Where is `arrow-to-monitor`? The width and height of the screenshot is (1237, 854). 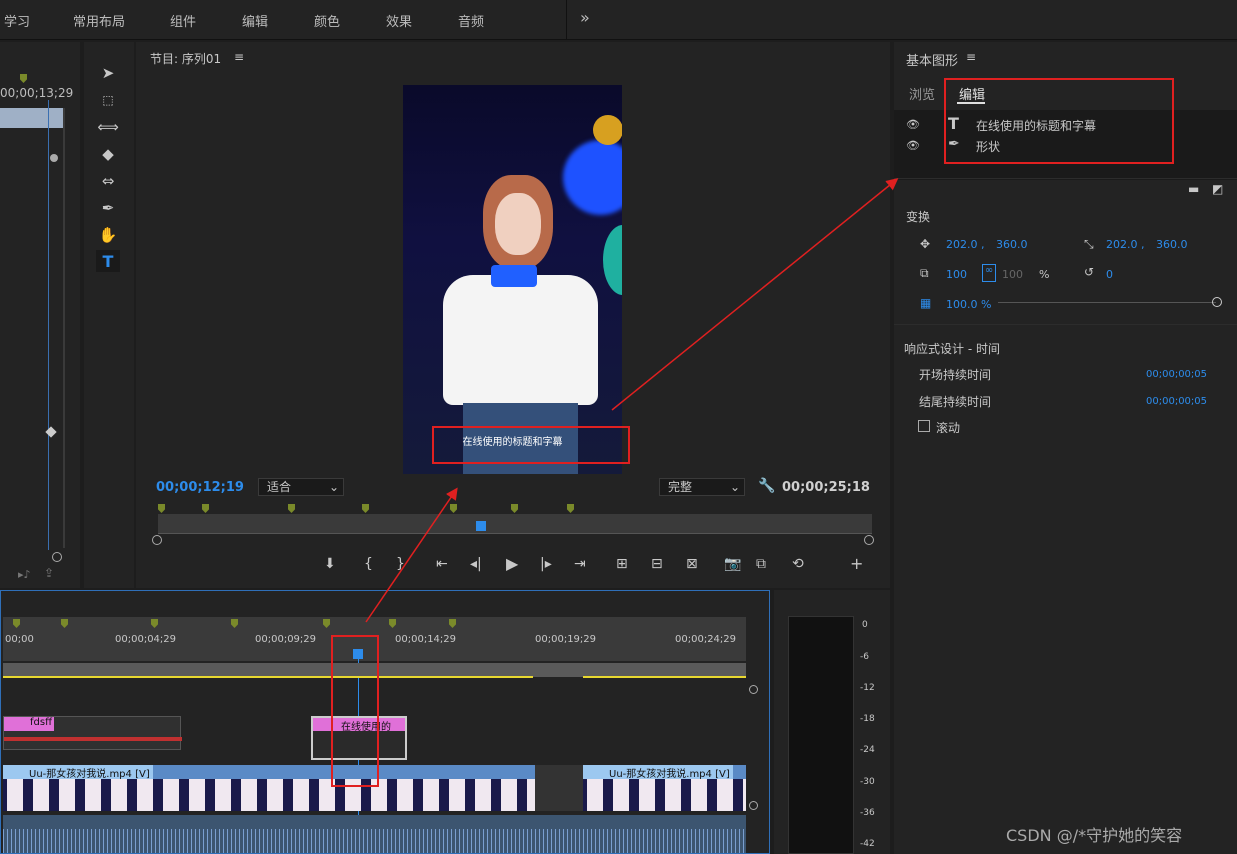
arrow-to-monitor is located at coordinates (411, 555).